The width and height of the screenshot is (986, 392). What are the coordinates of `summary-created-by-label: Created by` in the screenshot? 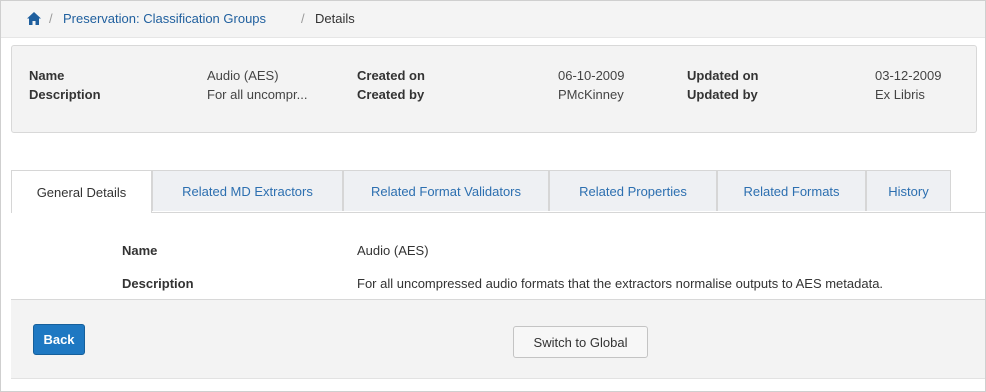 It's located at (391, 94).